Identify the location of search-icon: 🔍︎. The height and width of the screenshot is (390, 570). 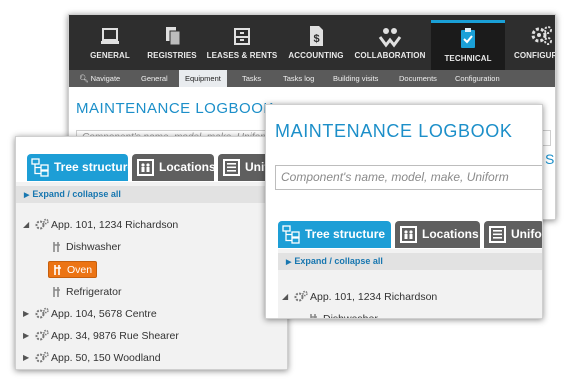
(84, 78).